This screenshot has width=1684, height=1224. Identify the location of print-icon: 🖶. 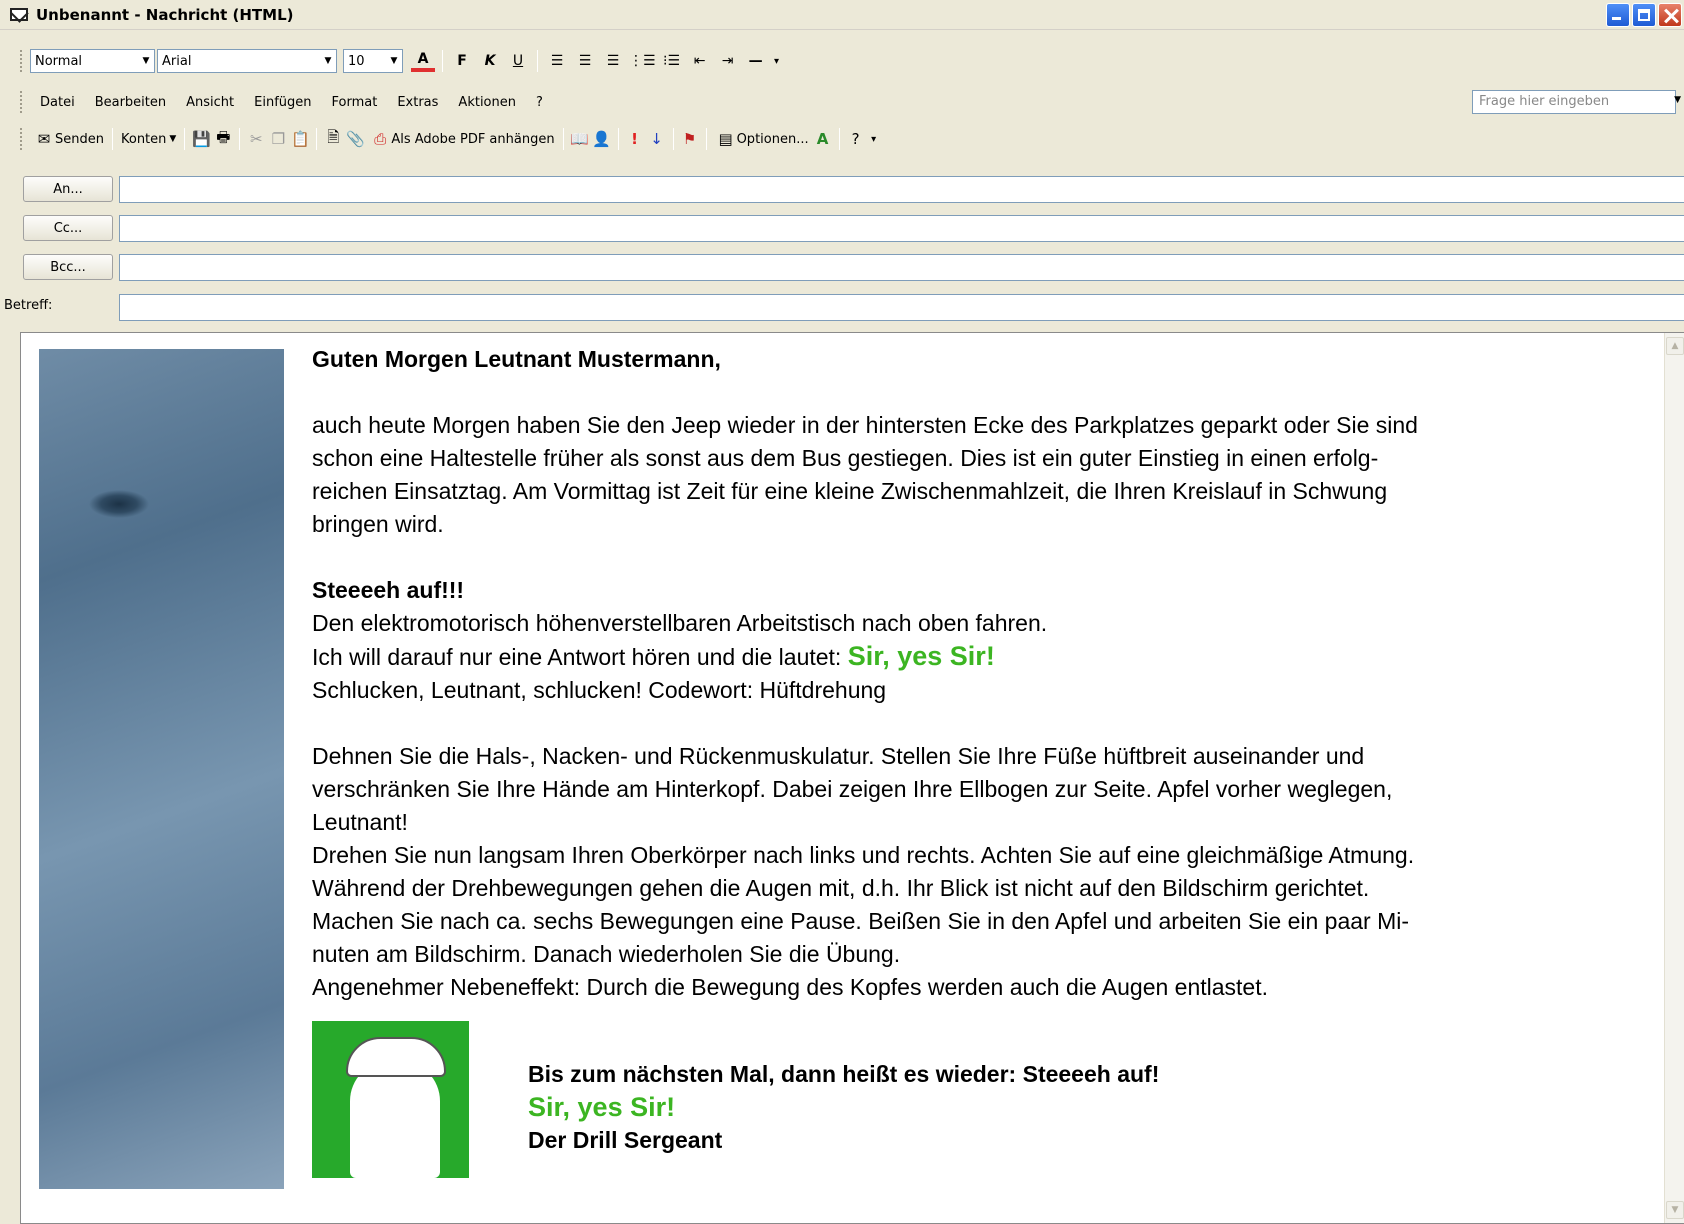
(223, 139).